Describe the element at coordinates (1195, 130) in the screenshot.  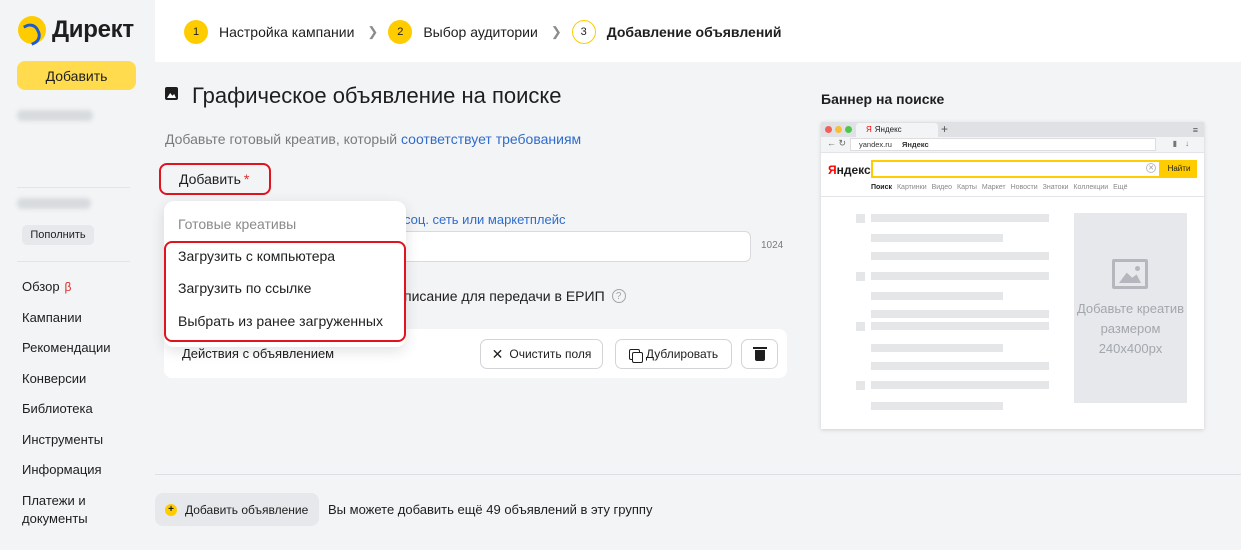
I see `menu-icon: ≡` at that location.